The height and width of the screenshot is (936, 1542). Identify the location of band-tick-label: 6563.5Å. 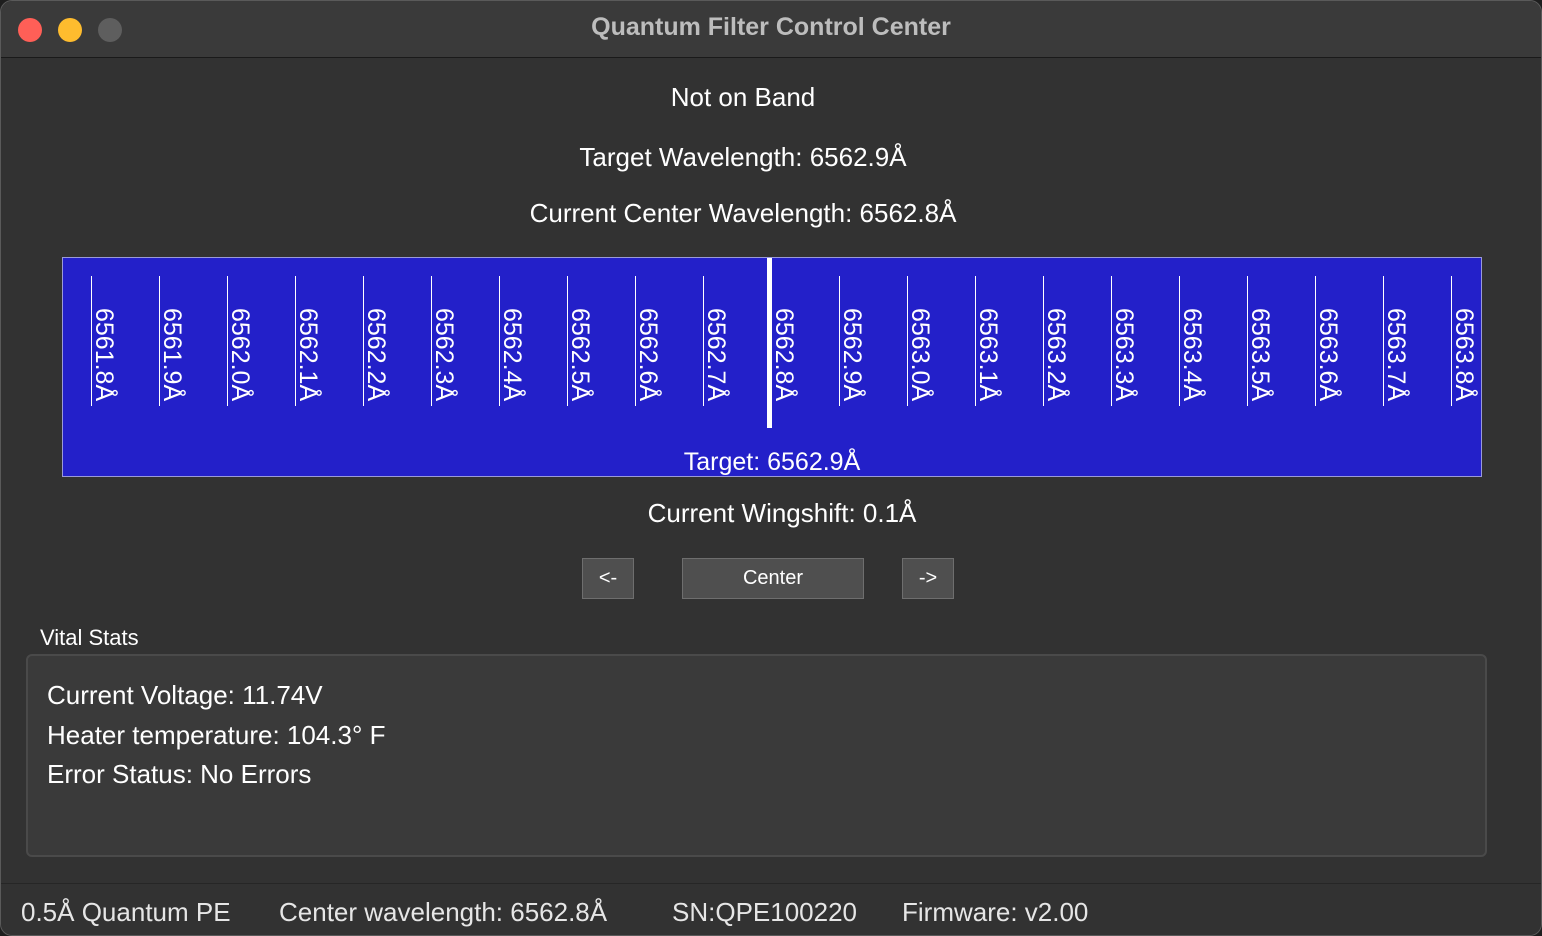
(1260, 355).